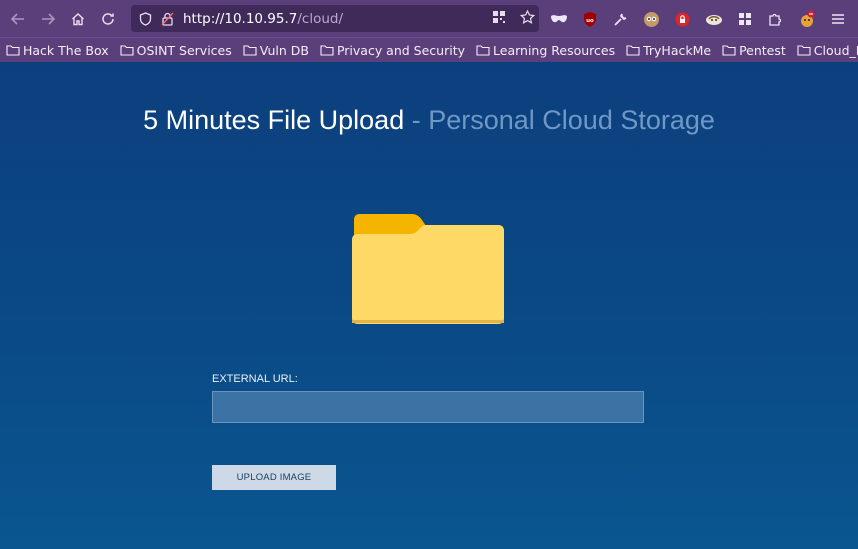  Describe the element at coordinates (274, 477) in the screenshot. I see `upload-image-button: UPLOAD IMAGE` at that location.